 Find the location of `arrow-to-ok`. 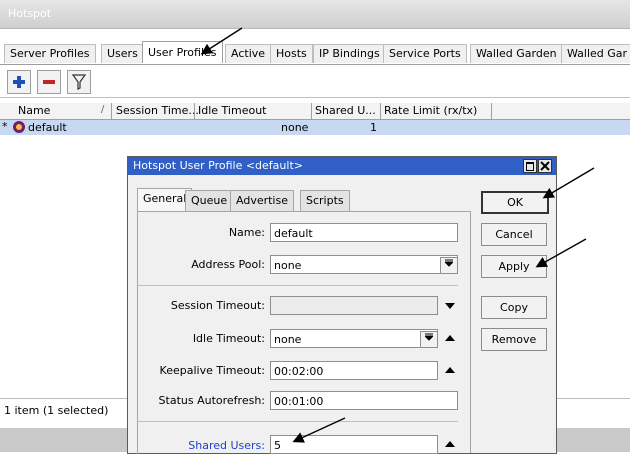

arrow-to-ok is located at coordinates (568, 183).